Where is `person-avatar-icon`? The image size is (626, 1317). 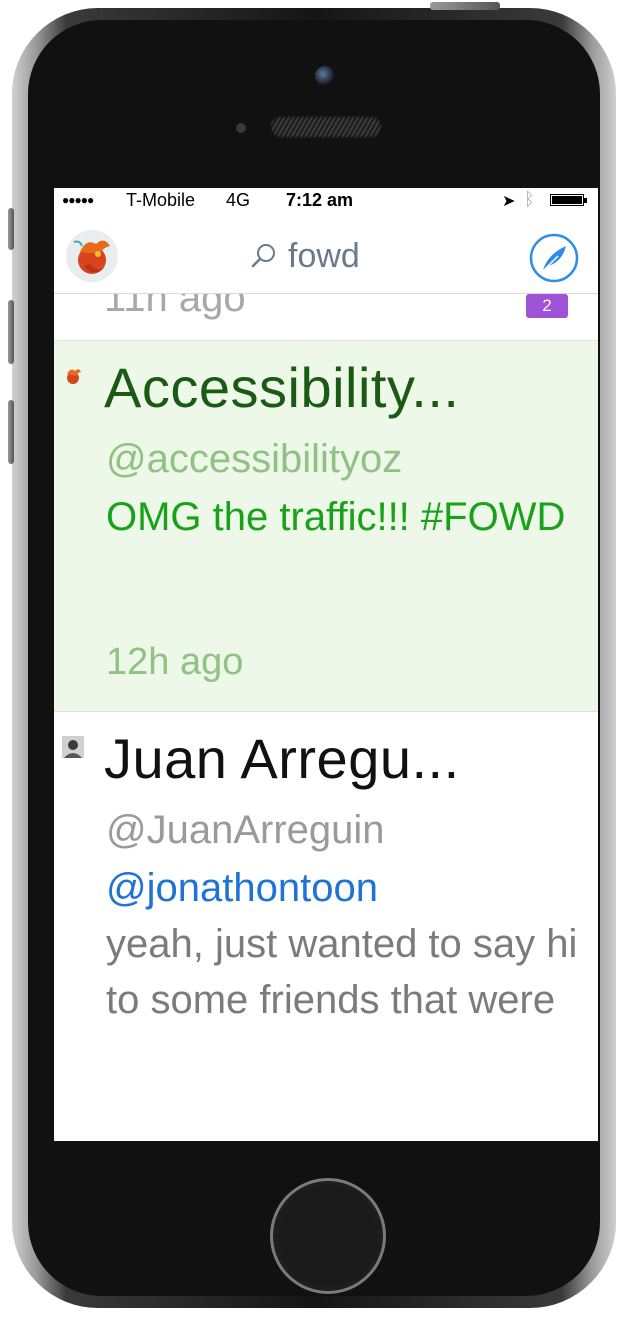
person-avatar-icon is located at coordinates (73, 747).